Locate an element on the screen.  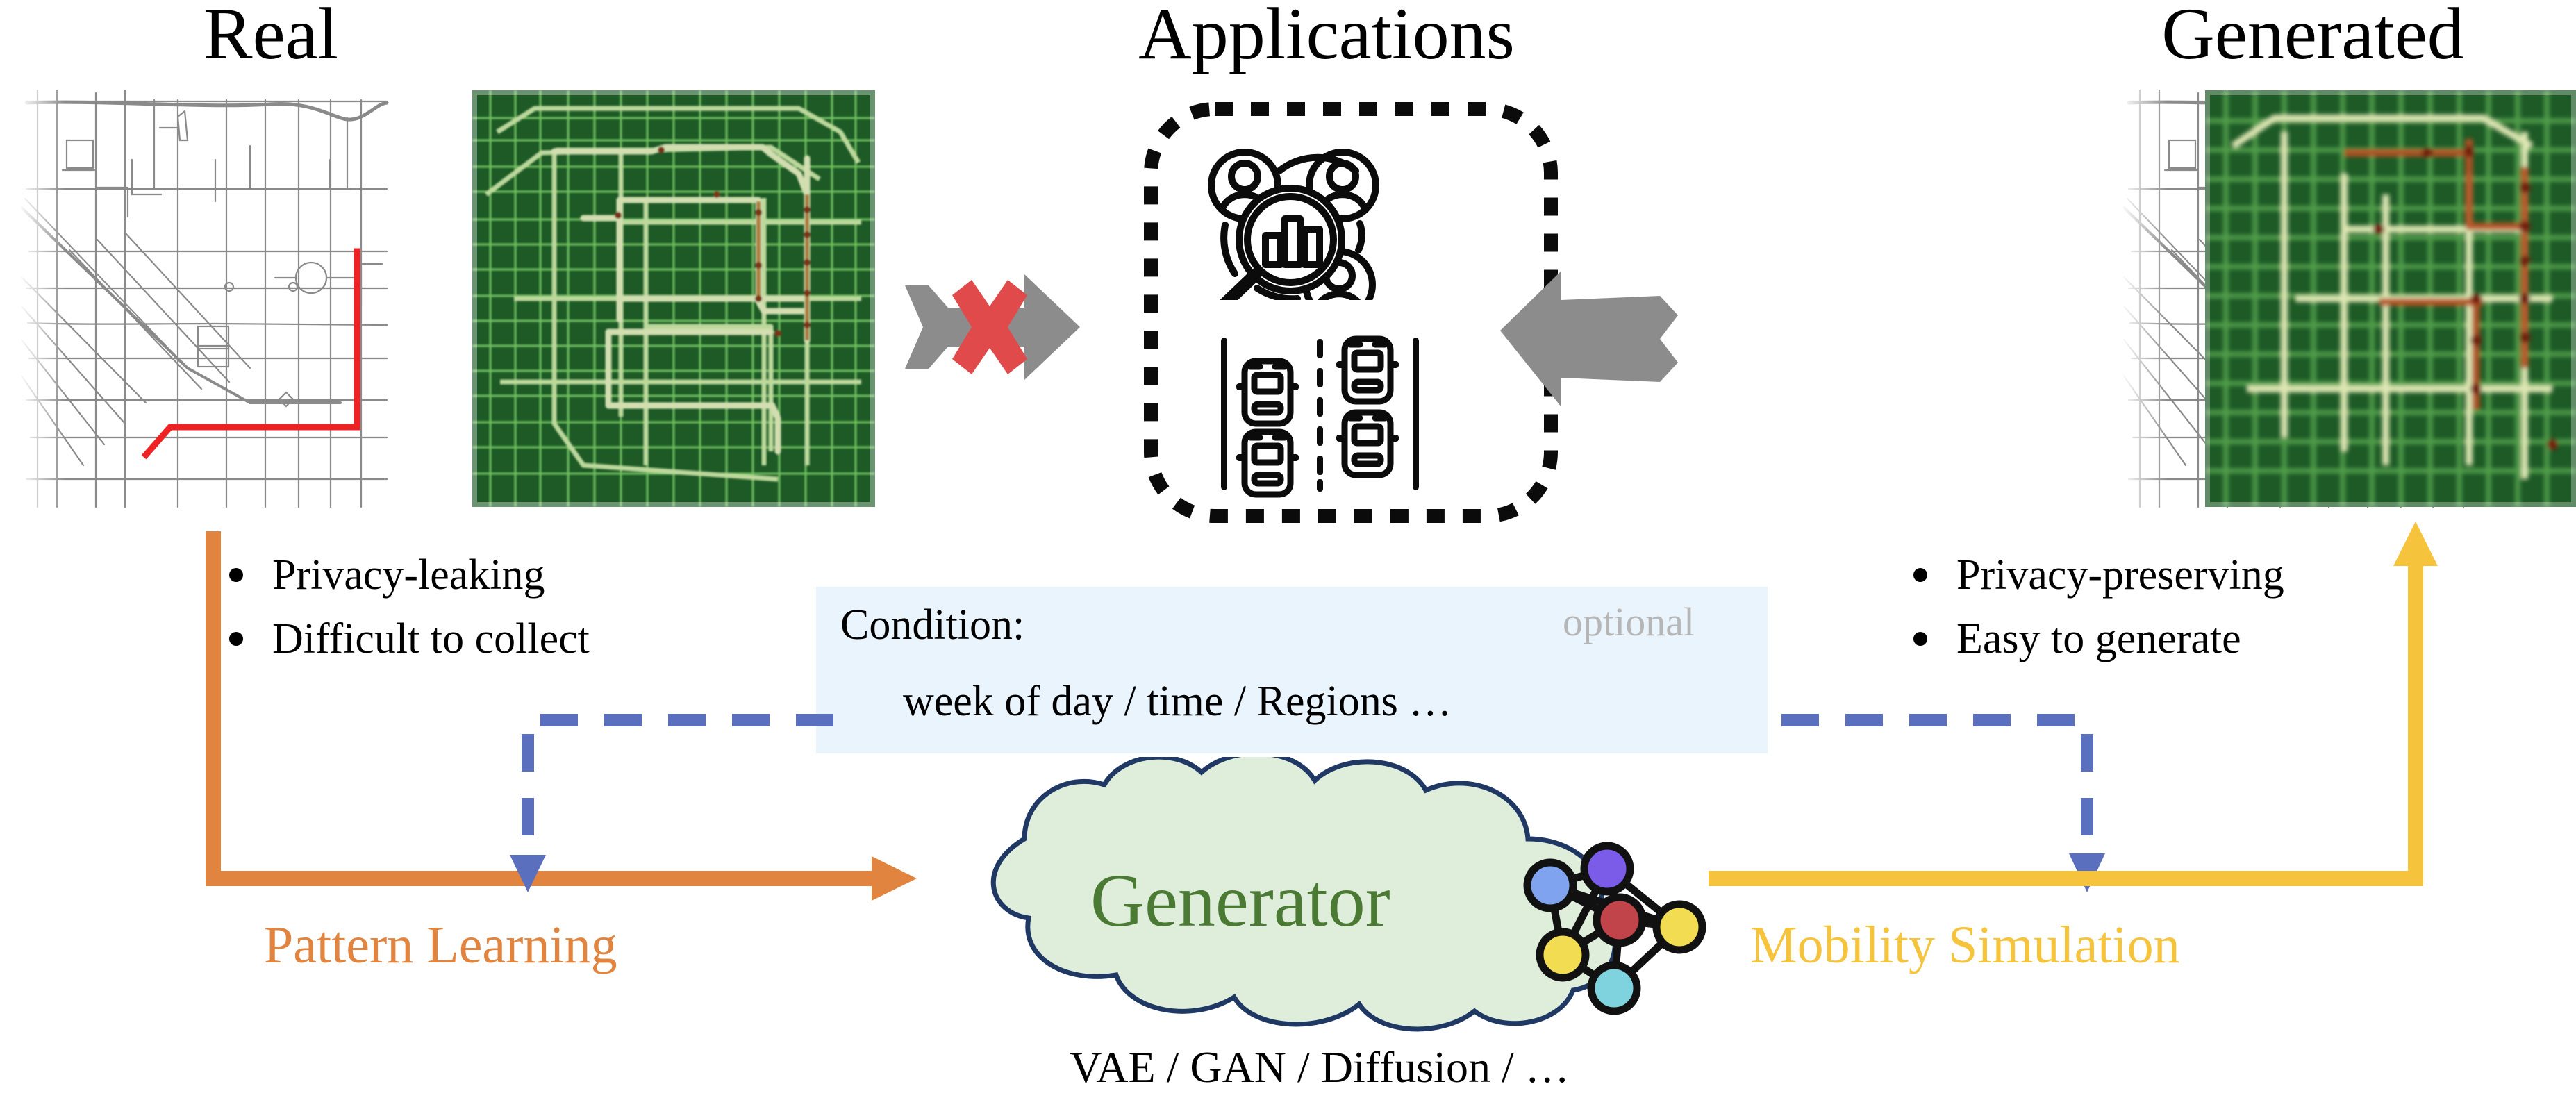
neural-network-icon is located at coordinates (1619, 913).